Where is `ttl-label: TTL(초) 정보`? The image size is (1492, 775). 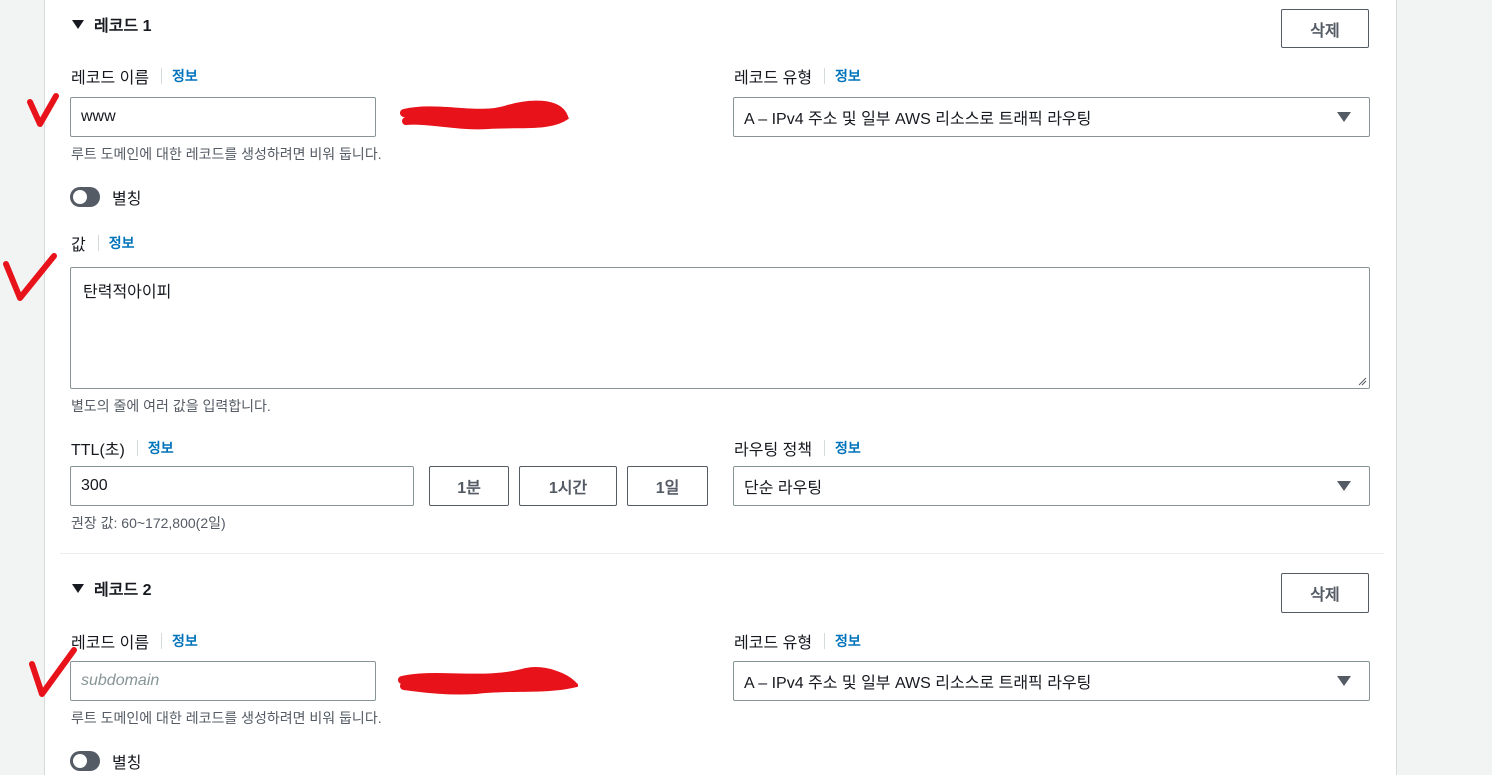 ttl-label: TTL(초) 정보 is located at coordinates (122, 448).